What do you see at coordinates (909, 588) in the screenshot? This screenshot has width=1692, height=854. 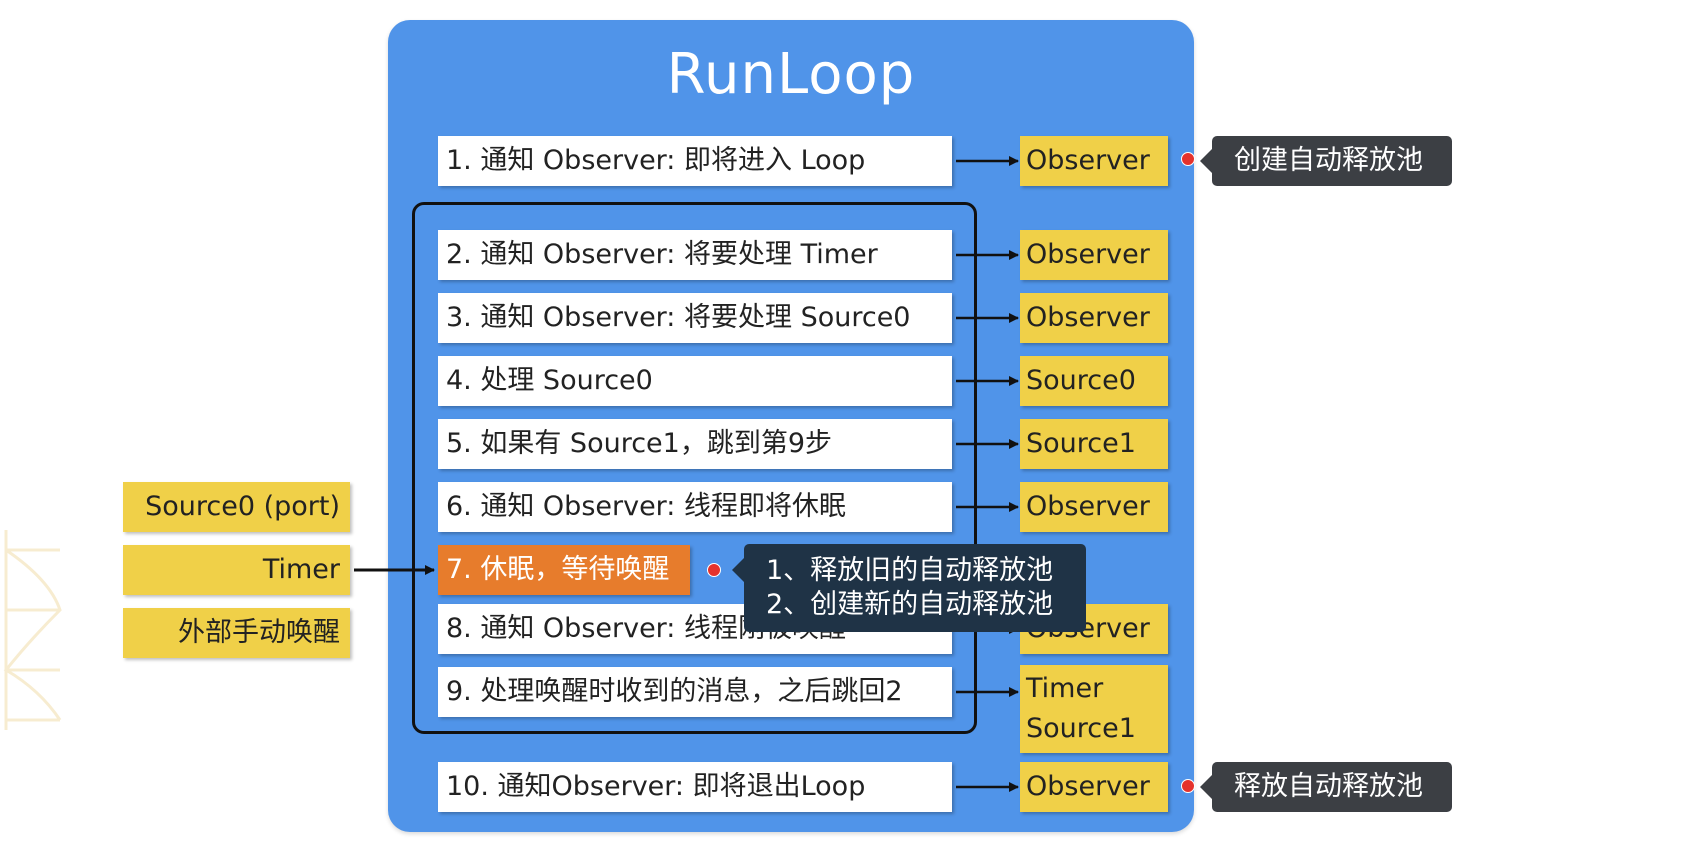 I see `callout-sleep-autorelease: 1、释放旧的自动释放池 2、创建新的自动释放池` at bounding box center [909, 588].